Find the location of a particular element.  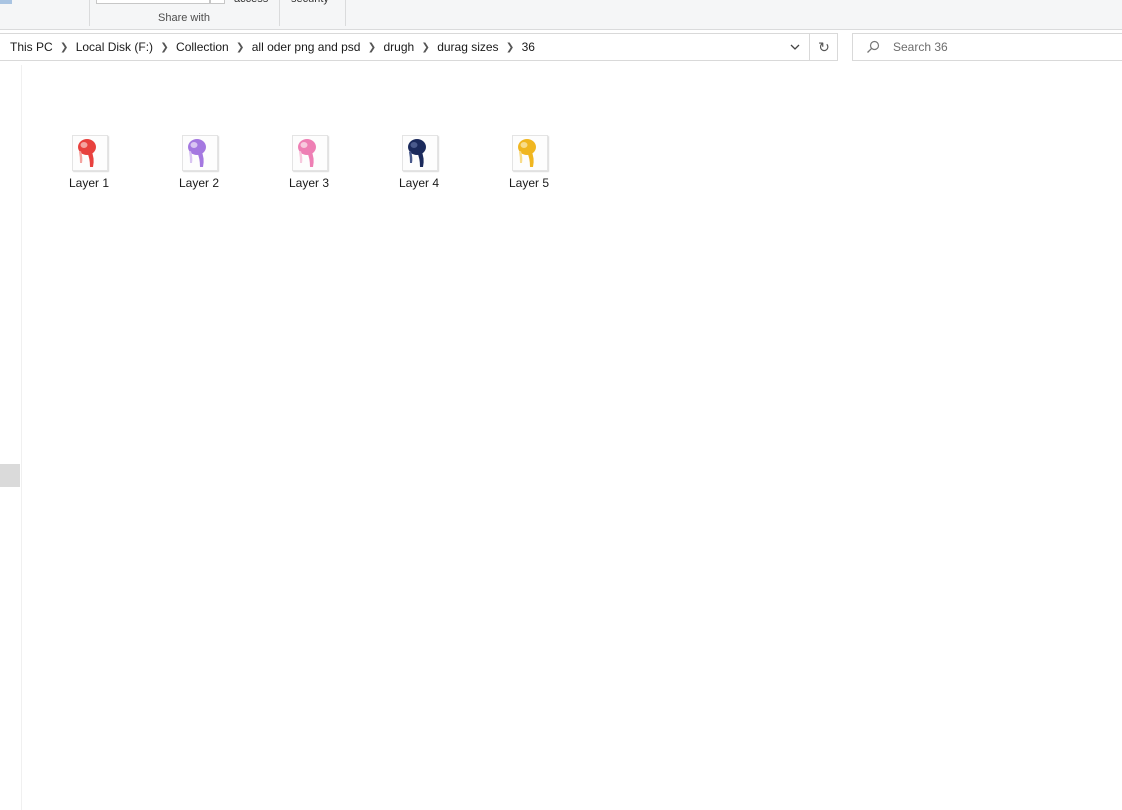

refresh-icon: ↻ is located at coordinates (824, 46).